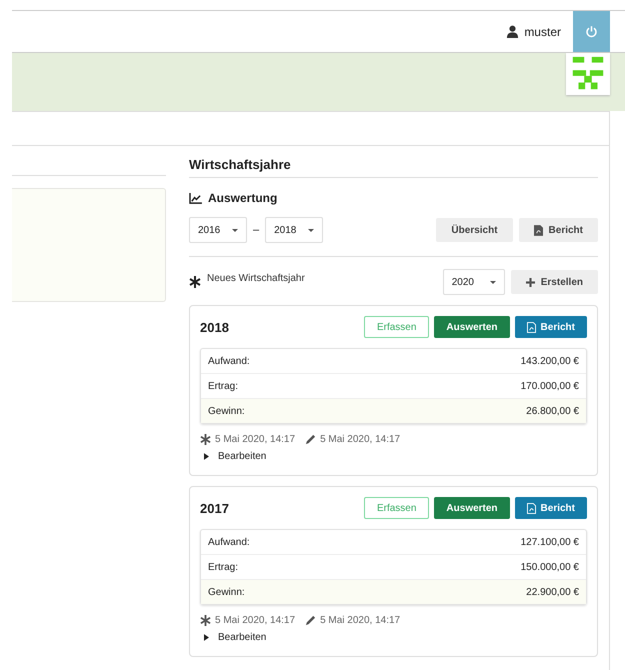 The width and height of the screenshot is (625, 670). Describe the element at coordinates (294, 230) in the screenshot. I see `year-to-select: 2018` at that location.